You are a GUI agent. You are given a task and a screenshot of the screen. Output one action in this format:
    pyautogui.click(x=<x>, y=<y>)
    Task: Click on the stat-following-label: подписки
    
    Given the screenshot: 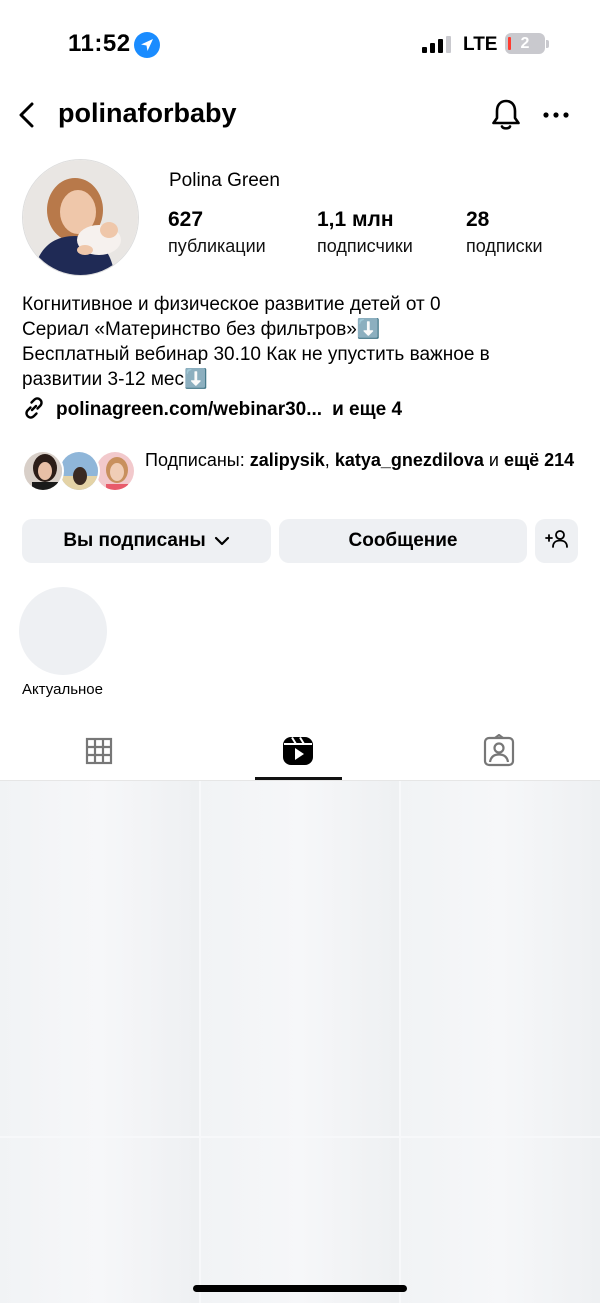 What is the action you would take?
    pyautogui.click(x=504, y=246)
    